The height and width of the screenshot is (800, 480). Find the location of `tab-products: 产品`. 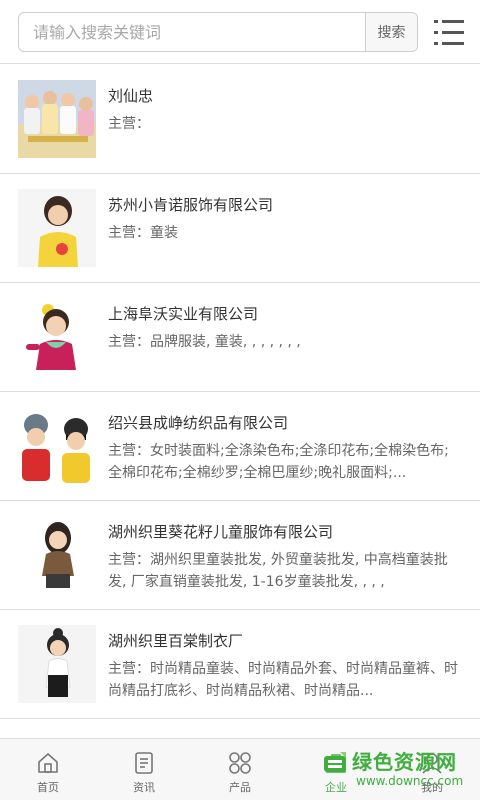

tab-products: 产品 is located at coordinates (240, 769).